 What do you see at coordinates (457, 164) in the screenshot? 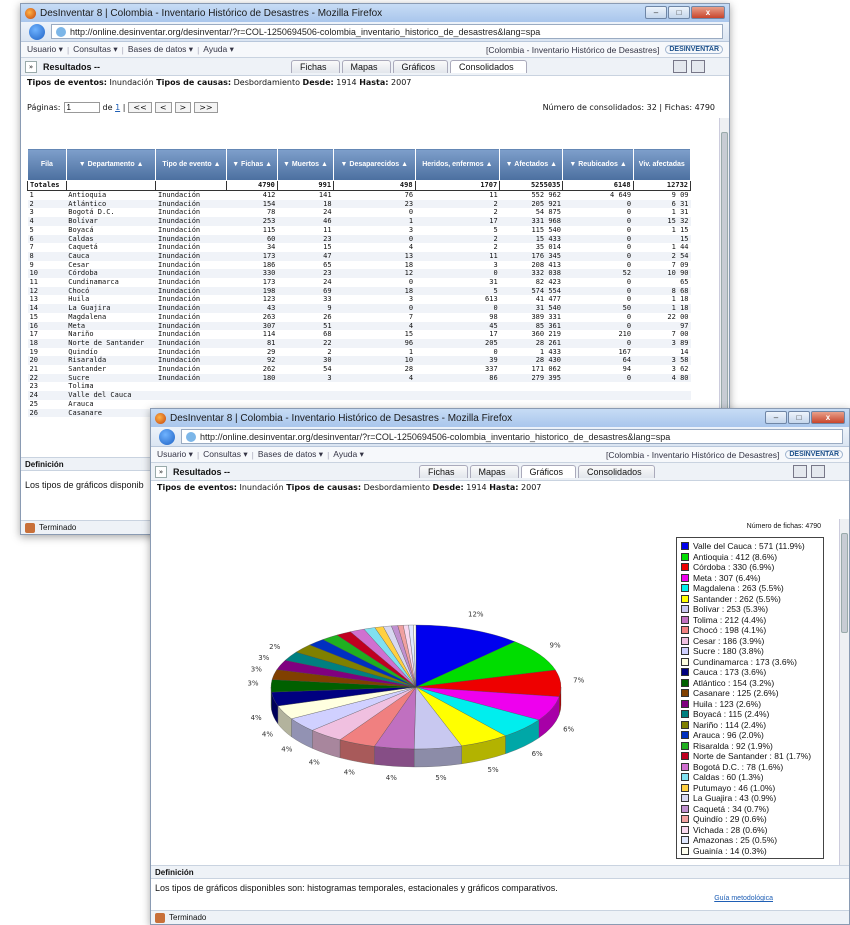
I see `table-header-cell: Heridos, enfermos ▲` at bounding box center [457, 164].